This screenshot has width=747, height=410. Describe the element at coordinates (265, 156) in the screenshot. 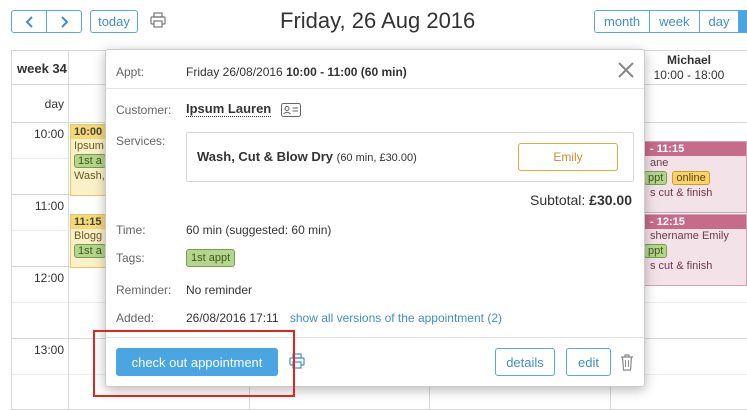

I see `service-name: Wash, Cut & Blow Dry` at that location.